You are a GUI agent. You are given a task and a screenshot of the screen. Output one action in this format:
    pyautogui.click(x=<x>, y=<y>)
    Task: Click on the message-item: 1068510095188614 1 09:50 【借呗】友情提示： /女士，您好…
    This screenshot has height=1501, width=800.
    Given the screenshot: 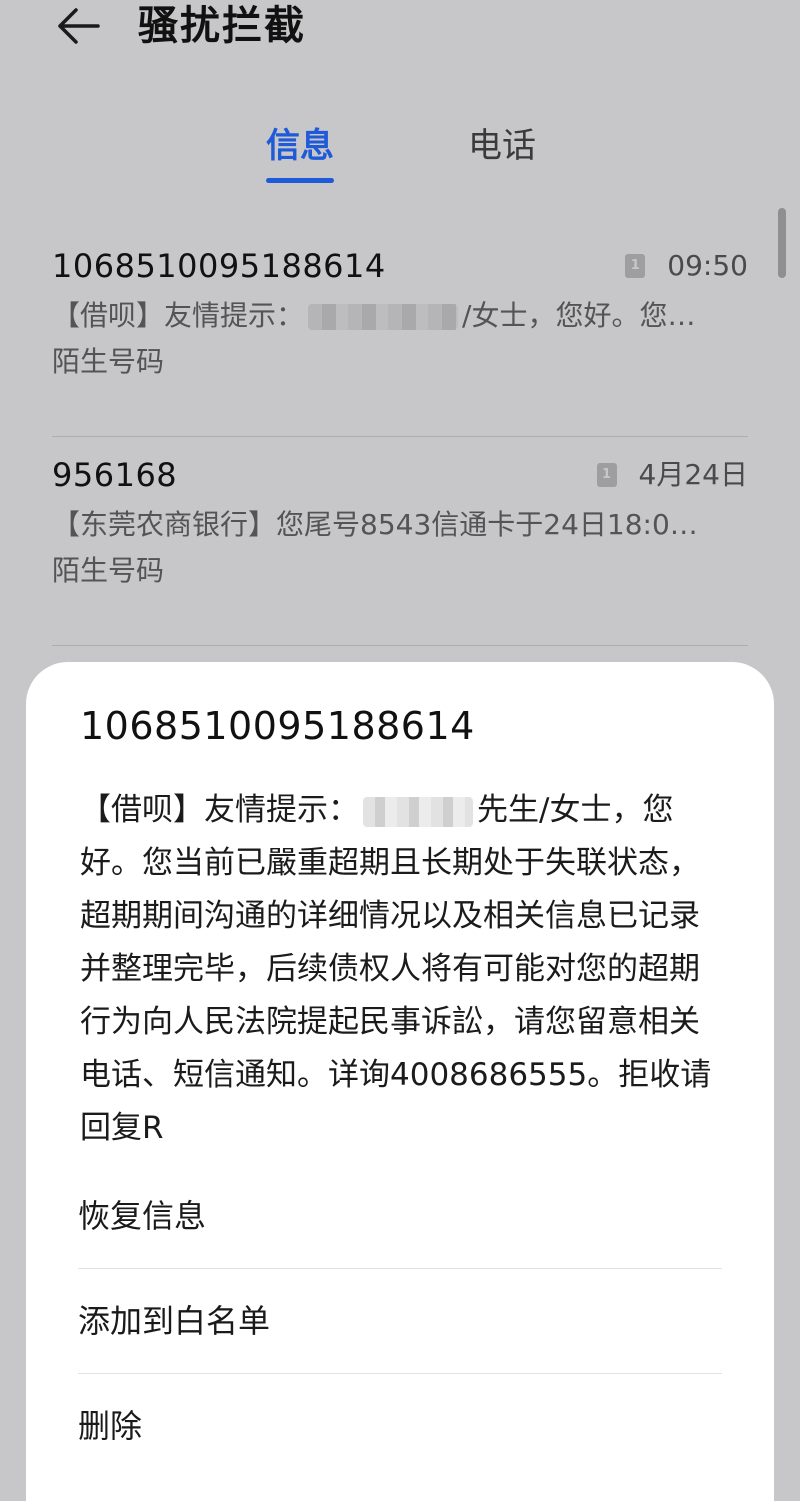 What is the action you would take?
    pyautogui.click(x=400, y=332)
    